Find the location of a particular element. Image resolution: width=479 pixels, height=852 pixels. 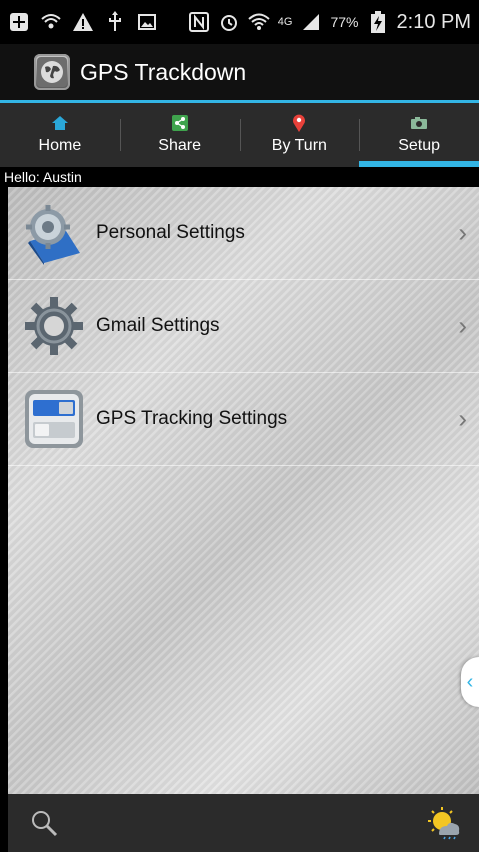

alarm-icon is located at coordinates (229, 22).